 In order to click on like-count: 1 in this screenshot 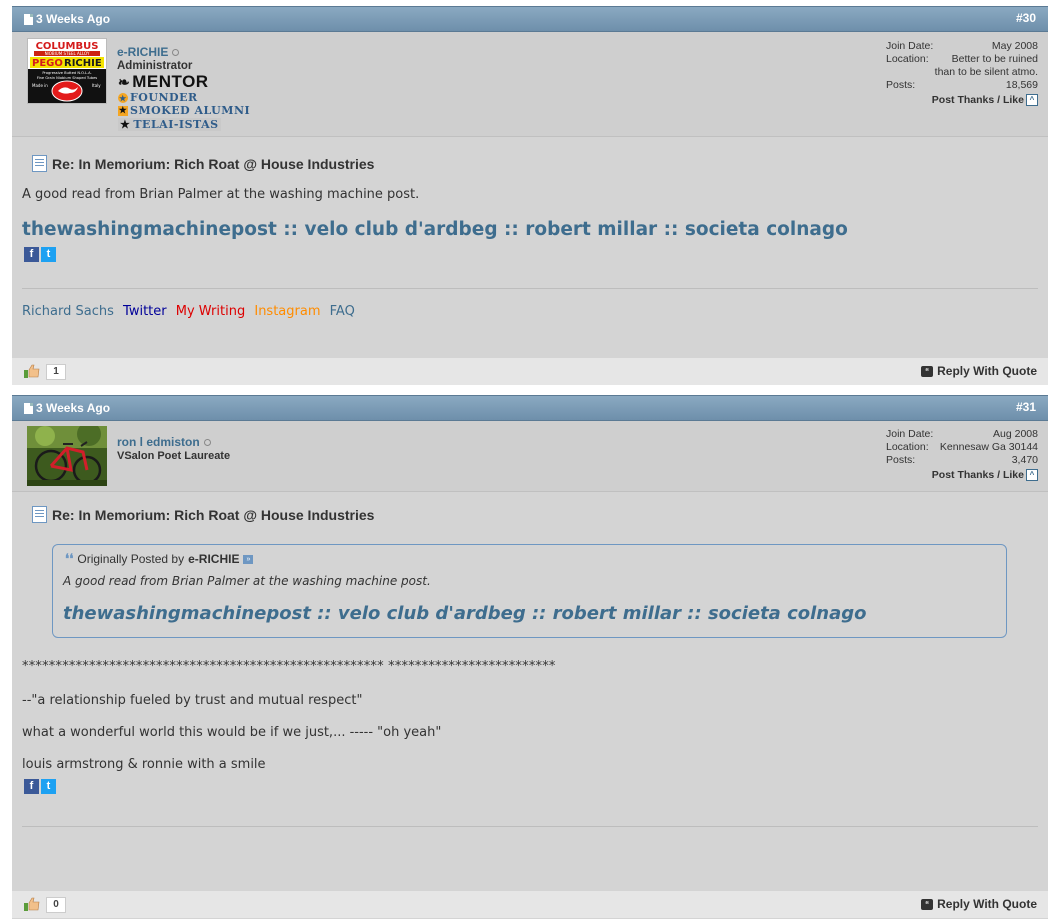, I will do `click(56, 372)`.